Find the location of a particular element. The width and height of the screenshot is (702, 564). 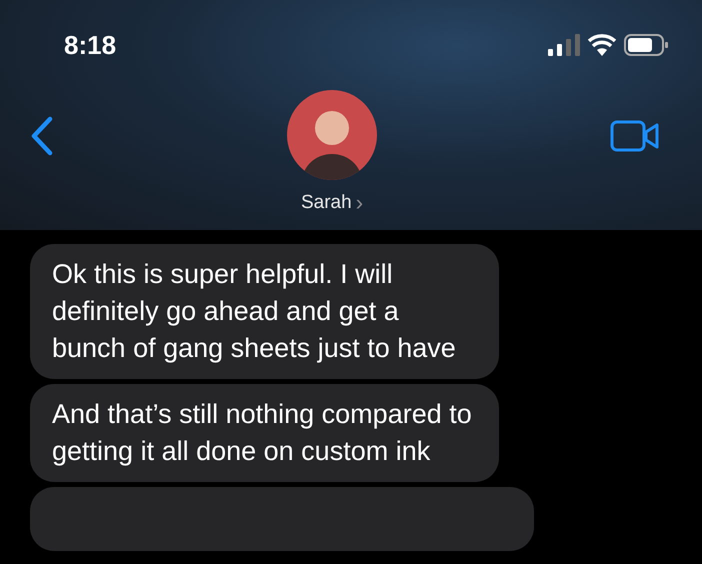

signal-icon is located at coordinates (564, 45).